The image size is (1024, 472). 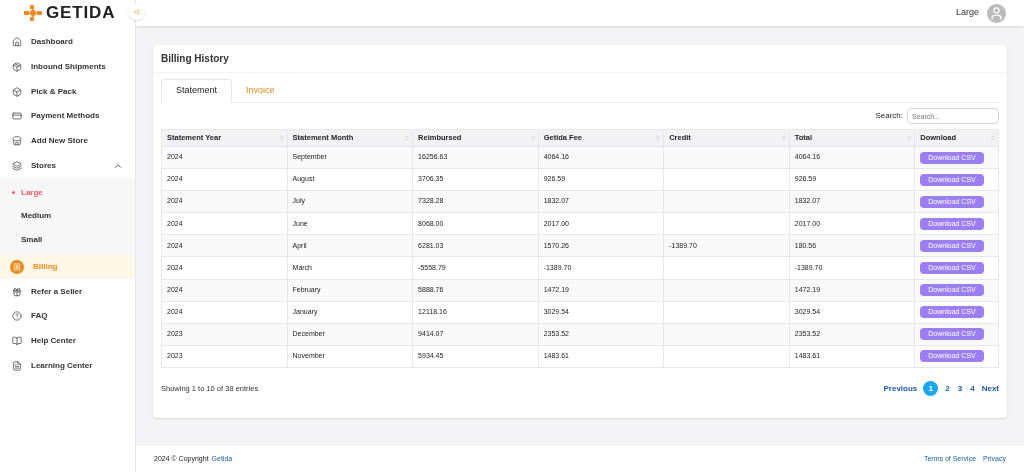 What do you see at coordinates (17, 116) in the screenshot?
I see `card-icon` at bounding box center [17, 116].